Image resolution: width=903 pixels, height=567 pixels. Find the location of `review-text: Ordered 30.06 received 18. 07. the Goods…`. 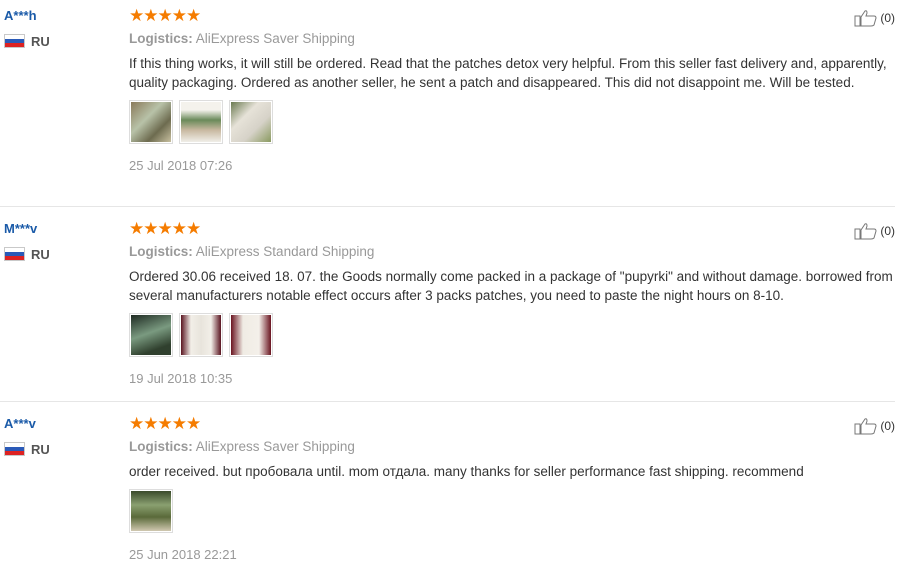

review-text: Ordered 30.06 received 18. 07. the Goods… is located at coordinates (511, 286).